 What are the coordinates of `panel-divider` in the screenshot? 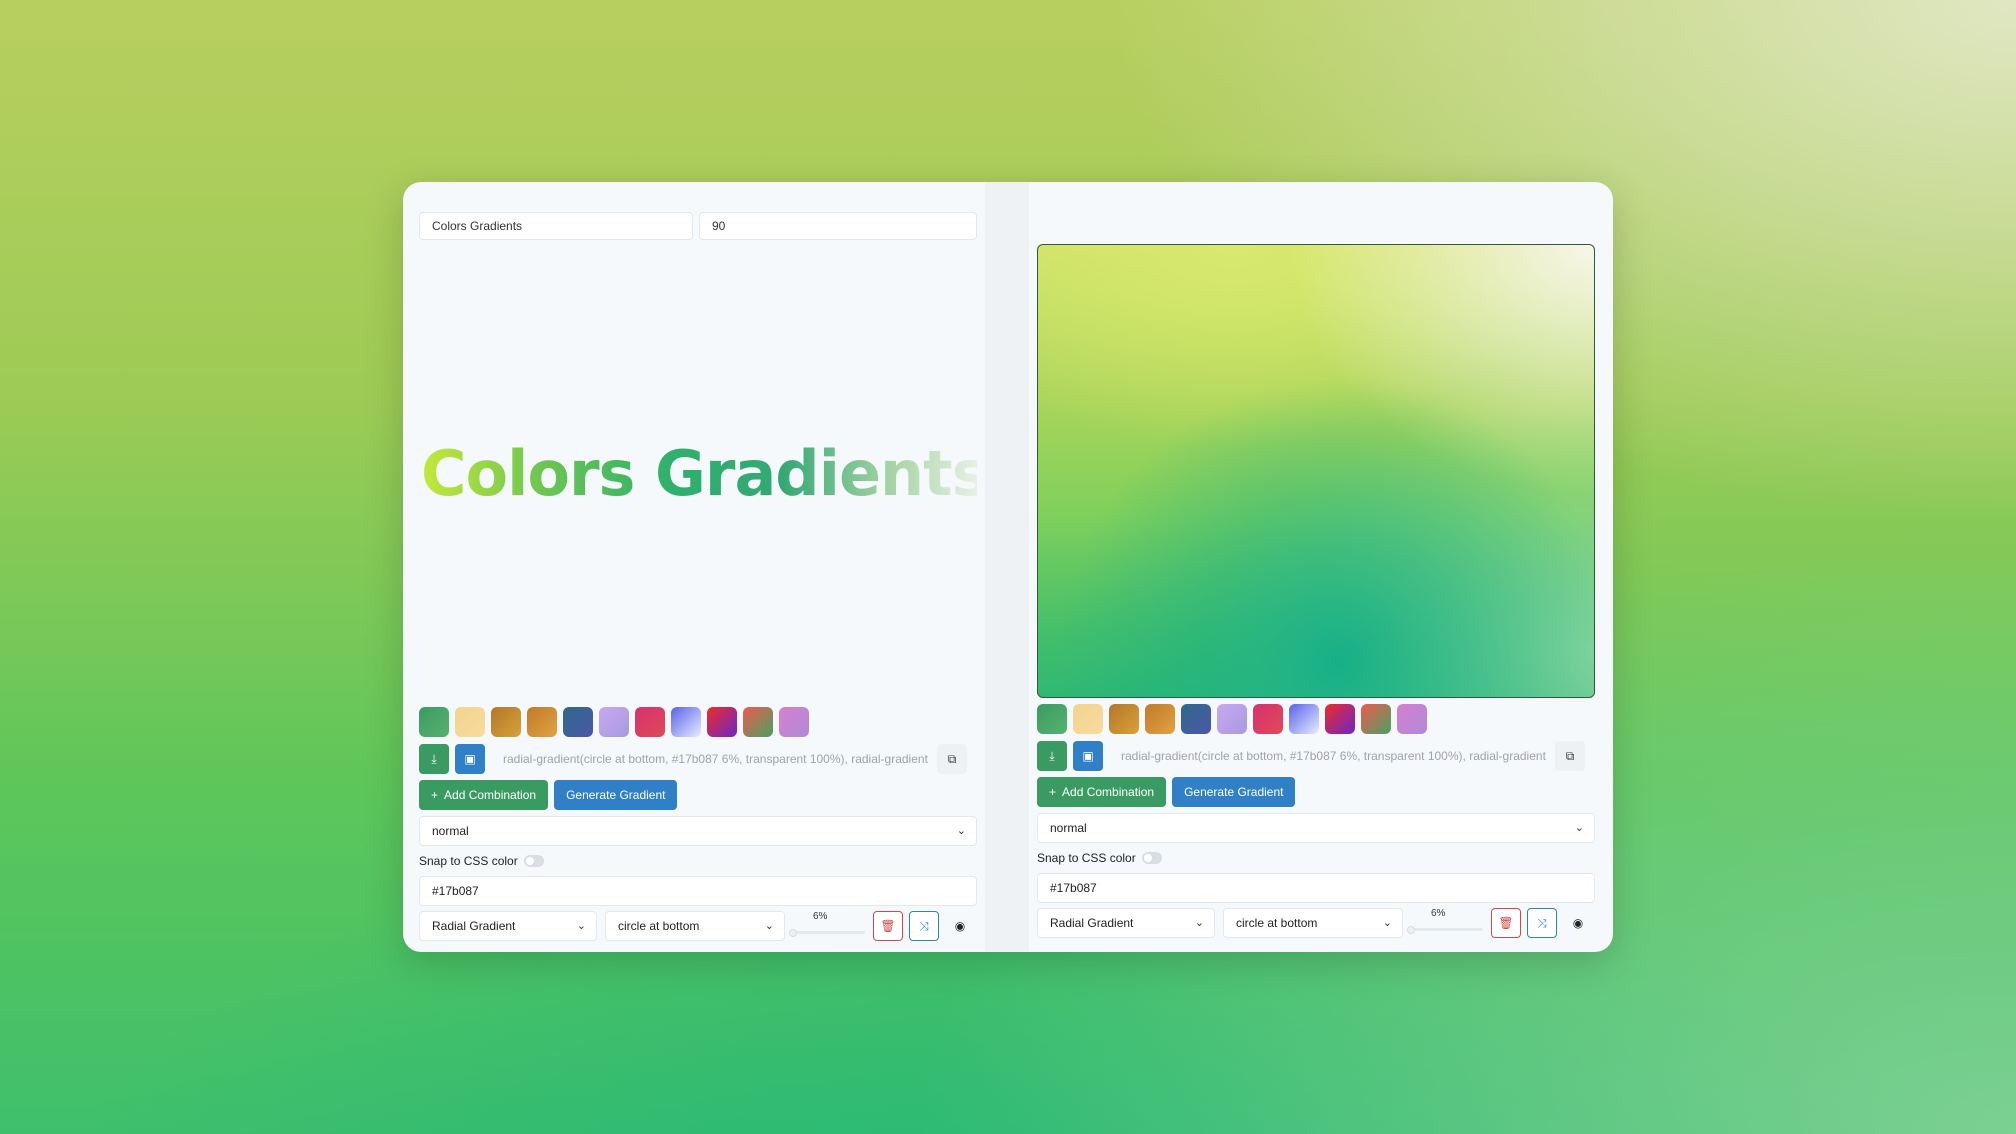 It's located at (1007, 567).